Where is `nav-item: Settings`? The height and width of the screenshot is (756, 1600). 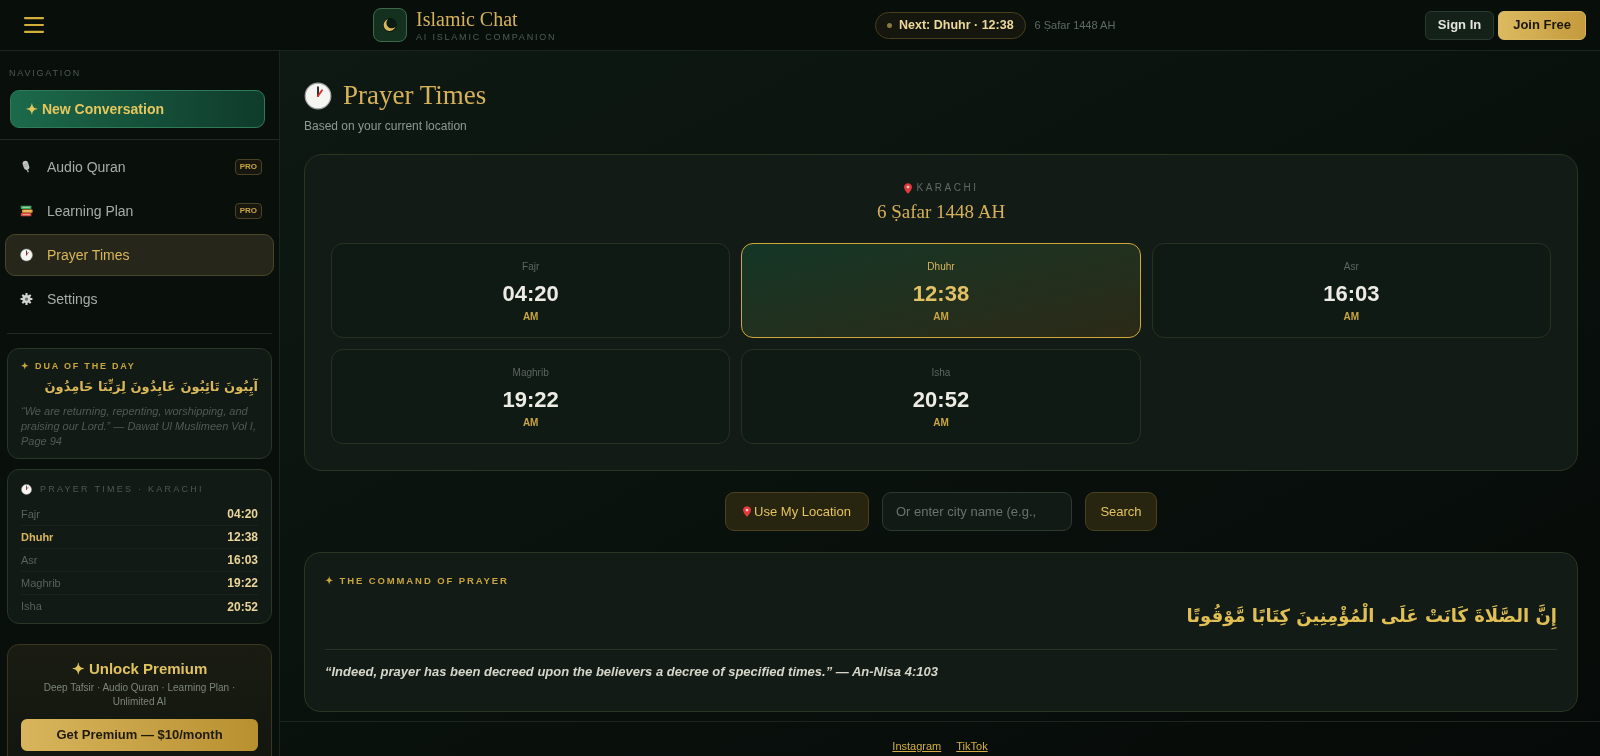 nav-item: Settings is located at coordinates (139, 299).